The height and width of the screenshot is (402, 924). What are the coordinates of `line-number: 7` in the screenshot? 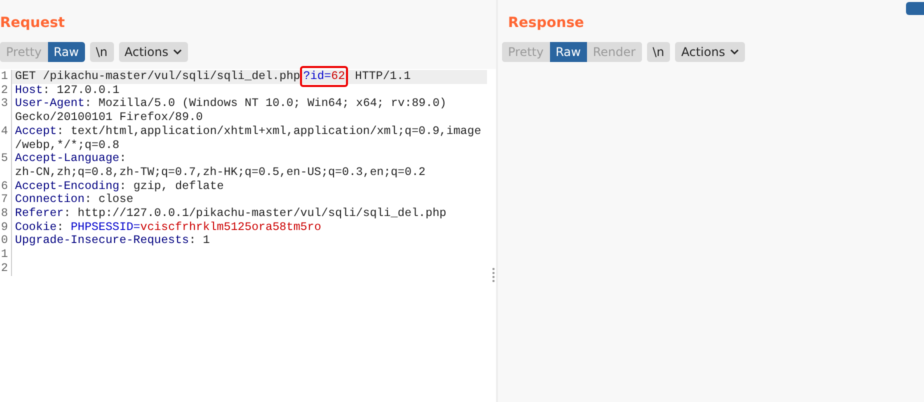 It's located at (4, 200).